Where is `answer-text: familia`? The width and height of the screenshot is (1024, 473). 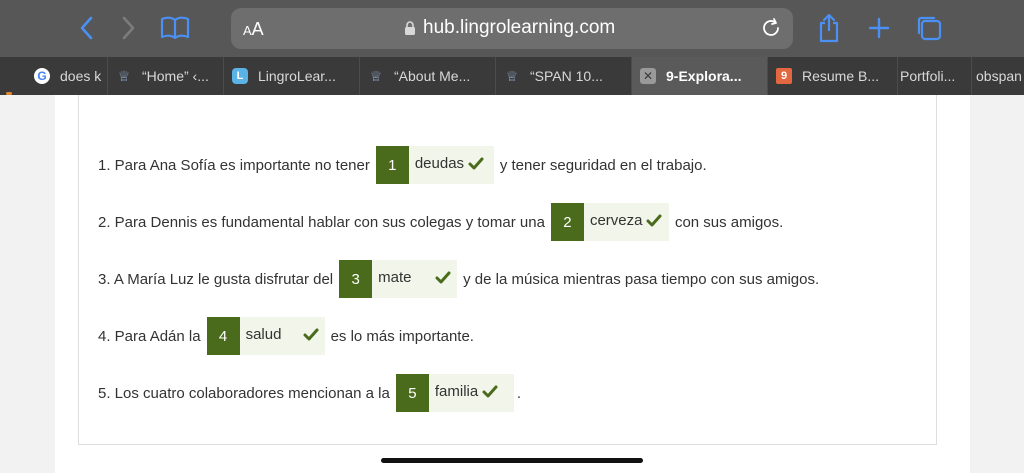
answer-text: familia is located at coordinates (456, 391).